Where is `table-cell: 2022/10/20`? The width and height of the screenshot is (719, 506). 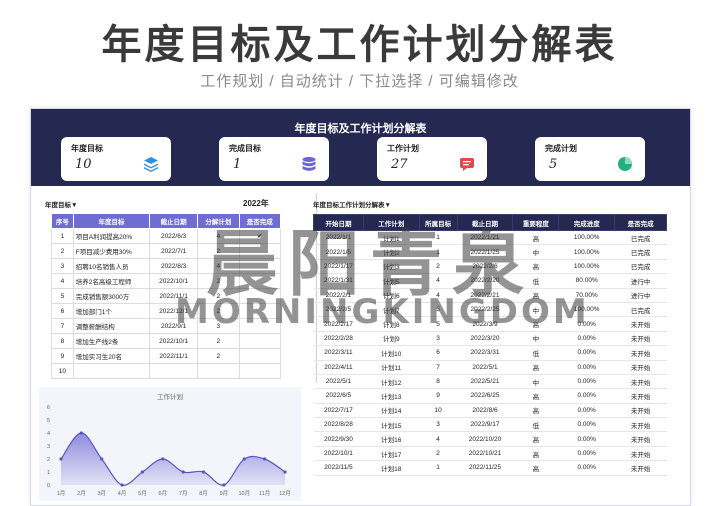 table-cell: 2022/10/20 is located at coordinates (485, 439).